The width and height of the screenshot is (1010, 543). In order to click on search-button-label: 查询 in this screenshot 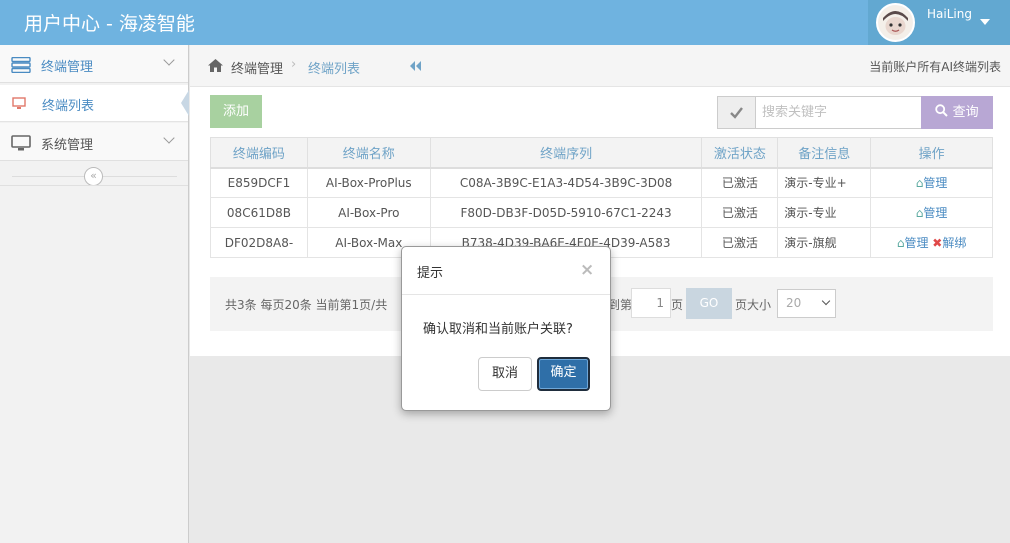, I will do `click(965, 112)`.